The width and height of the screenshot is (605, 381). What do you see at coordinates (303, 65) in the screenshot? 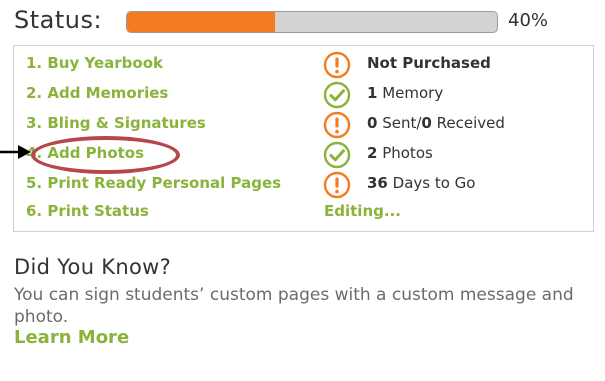
I see `step-row-buy-yearbook: 1. Buy Yearbook Not Purchased` at bounding box center [303, 65].